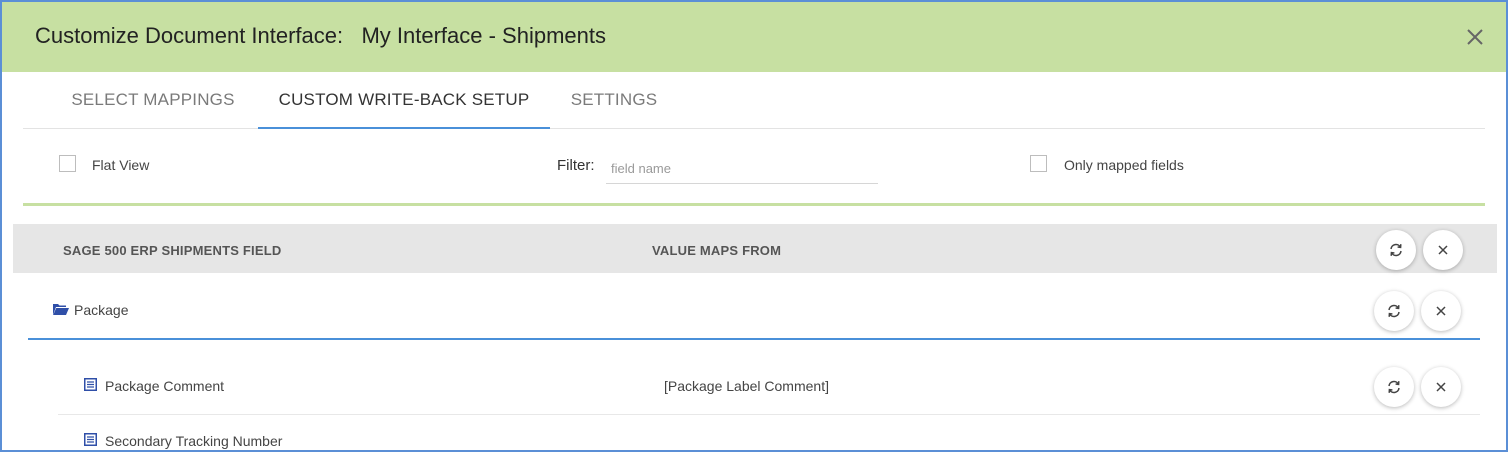  I want to click on column-header-value: VALUE MAPS FROM, so click(717, 250).